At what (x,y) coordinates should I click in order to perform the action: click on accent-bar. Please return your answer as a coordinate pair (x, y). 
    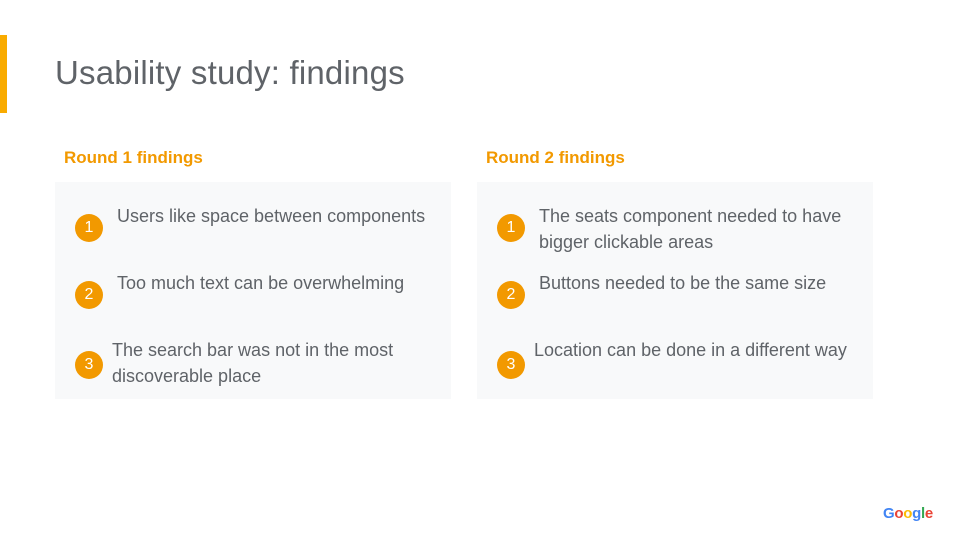
    Looking at the image, I should click on (3, 74).